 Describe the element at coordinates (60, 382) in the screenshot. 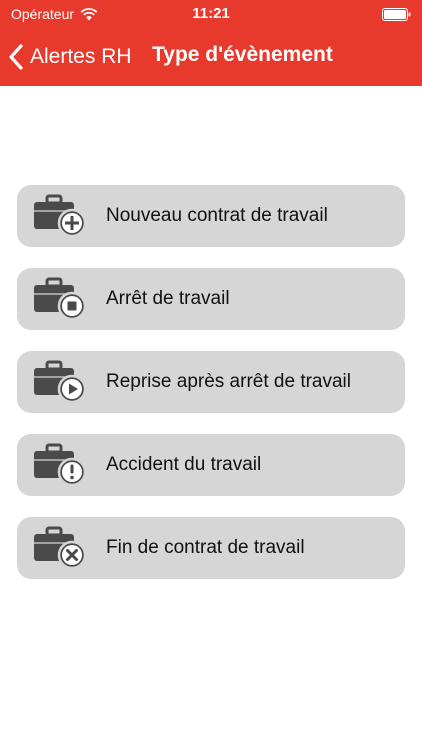

I see `briefcase-play-icon` at that location.